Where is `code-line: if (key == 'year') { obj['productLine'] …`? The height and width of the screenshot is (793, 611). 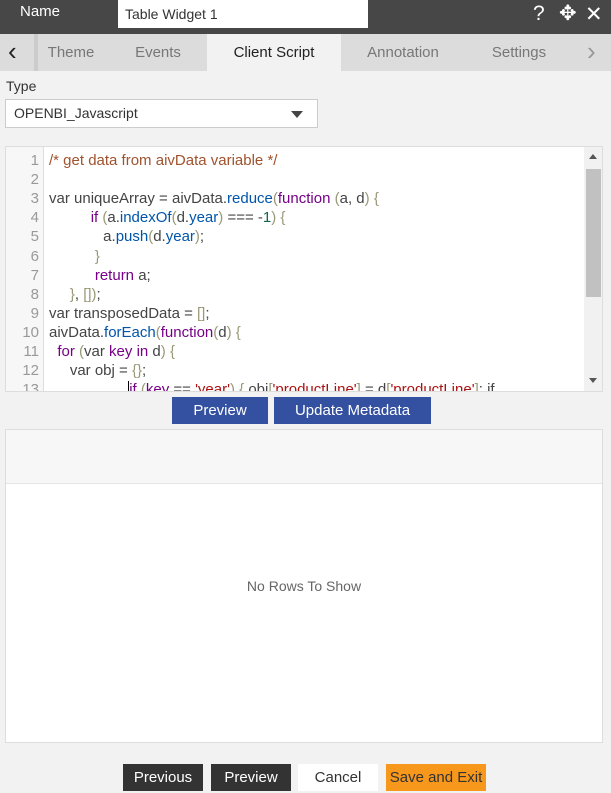
code-line: if (key == 'year') { obj['productLine'] … is located at coordinates (272, 386).